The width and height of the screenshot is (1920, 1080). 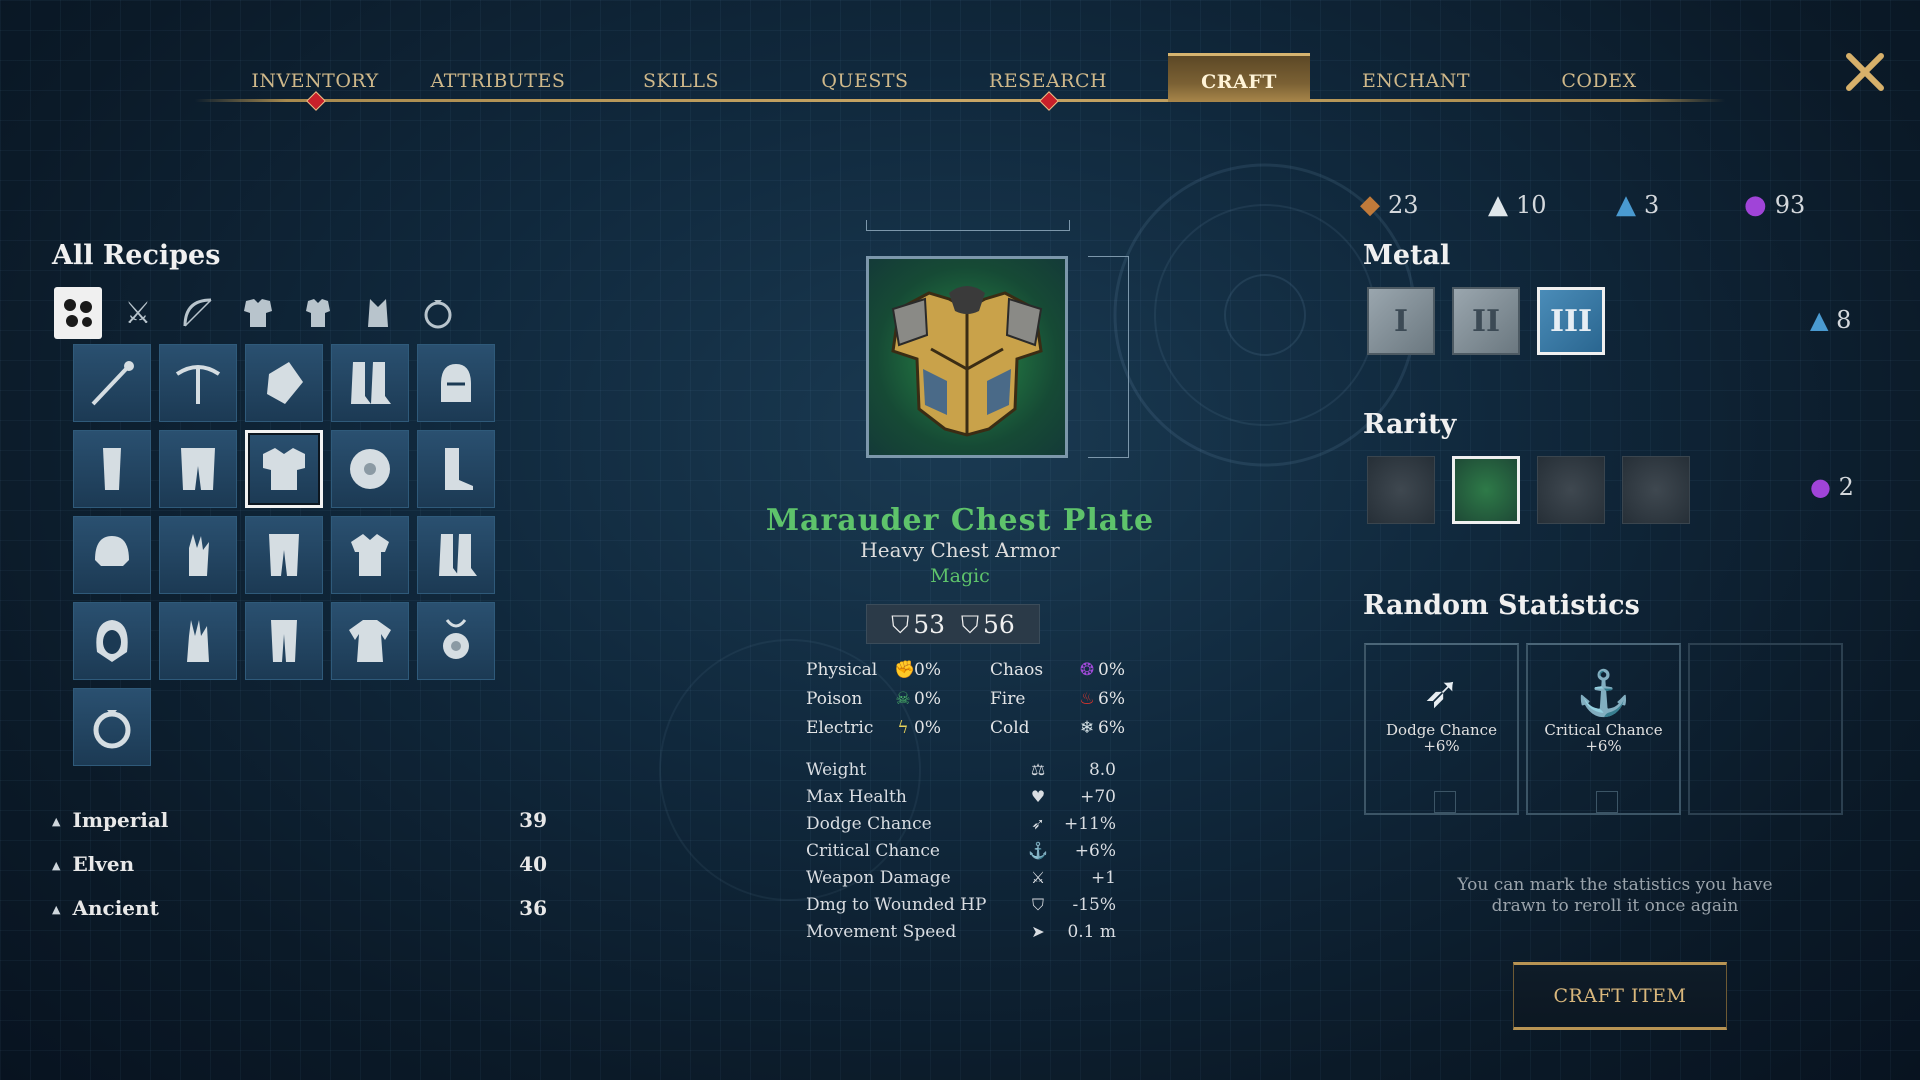 What do you see at coordinates (961, 800) in the screenshot?
I see `stat-max-health: Max Health ♥ +70` at bounding box center [961, 800].